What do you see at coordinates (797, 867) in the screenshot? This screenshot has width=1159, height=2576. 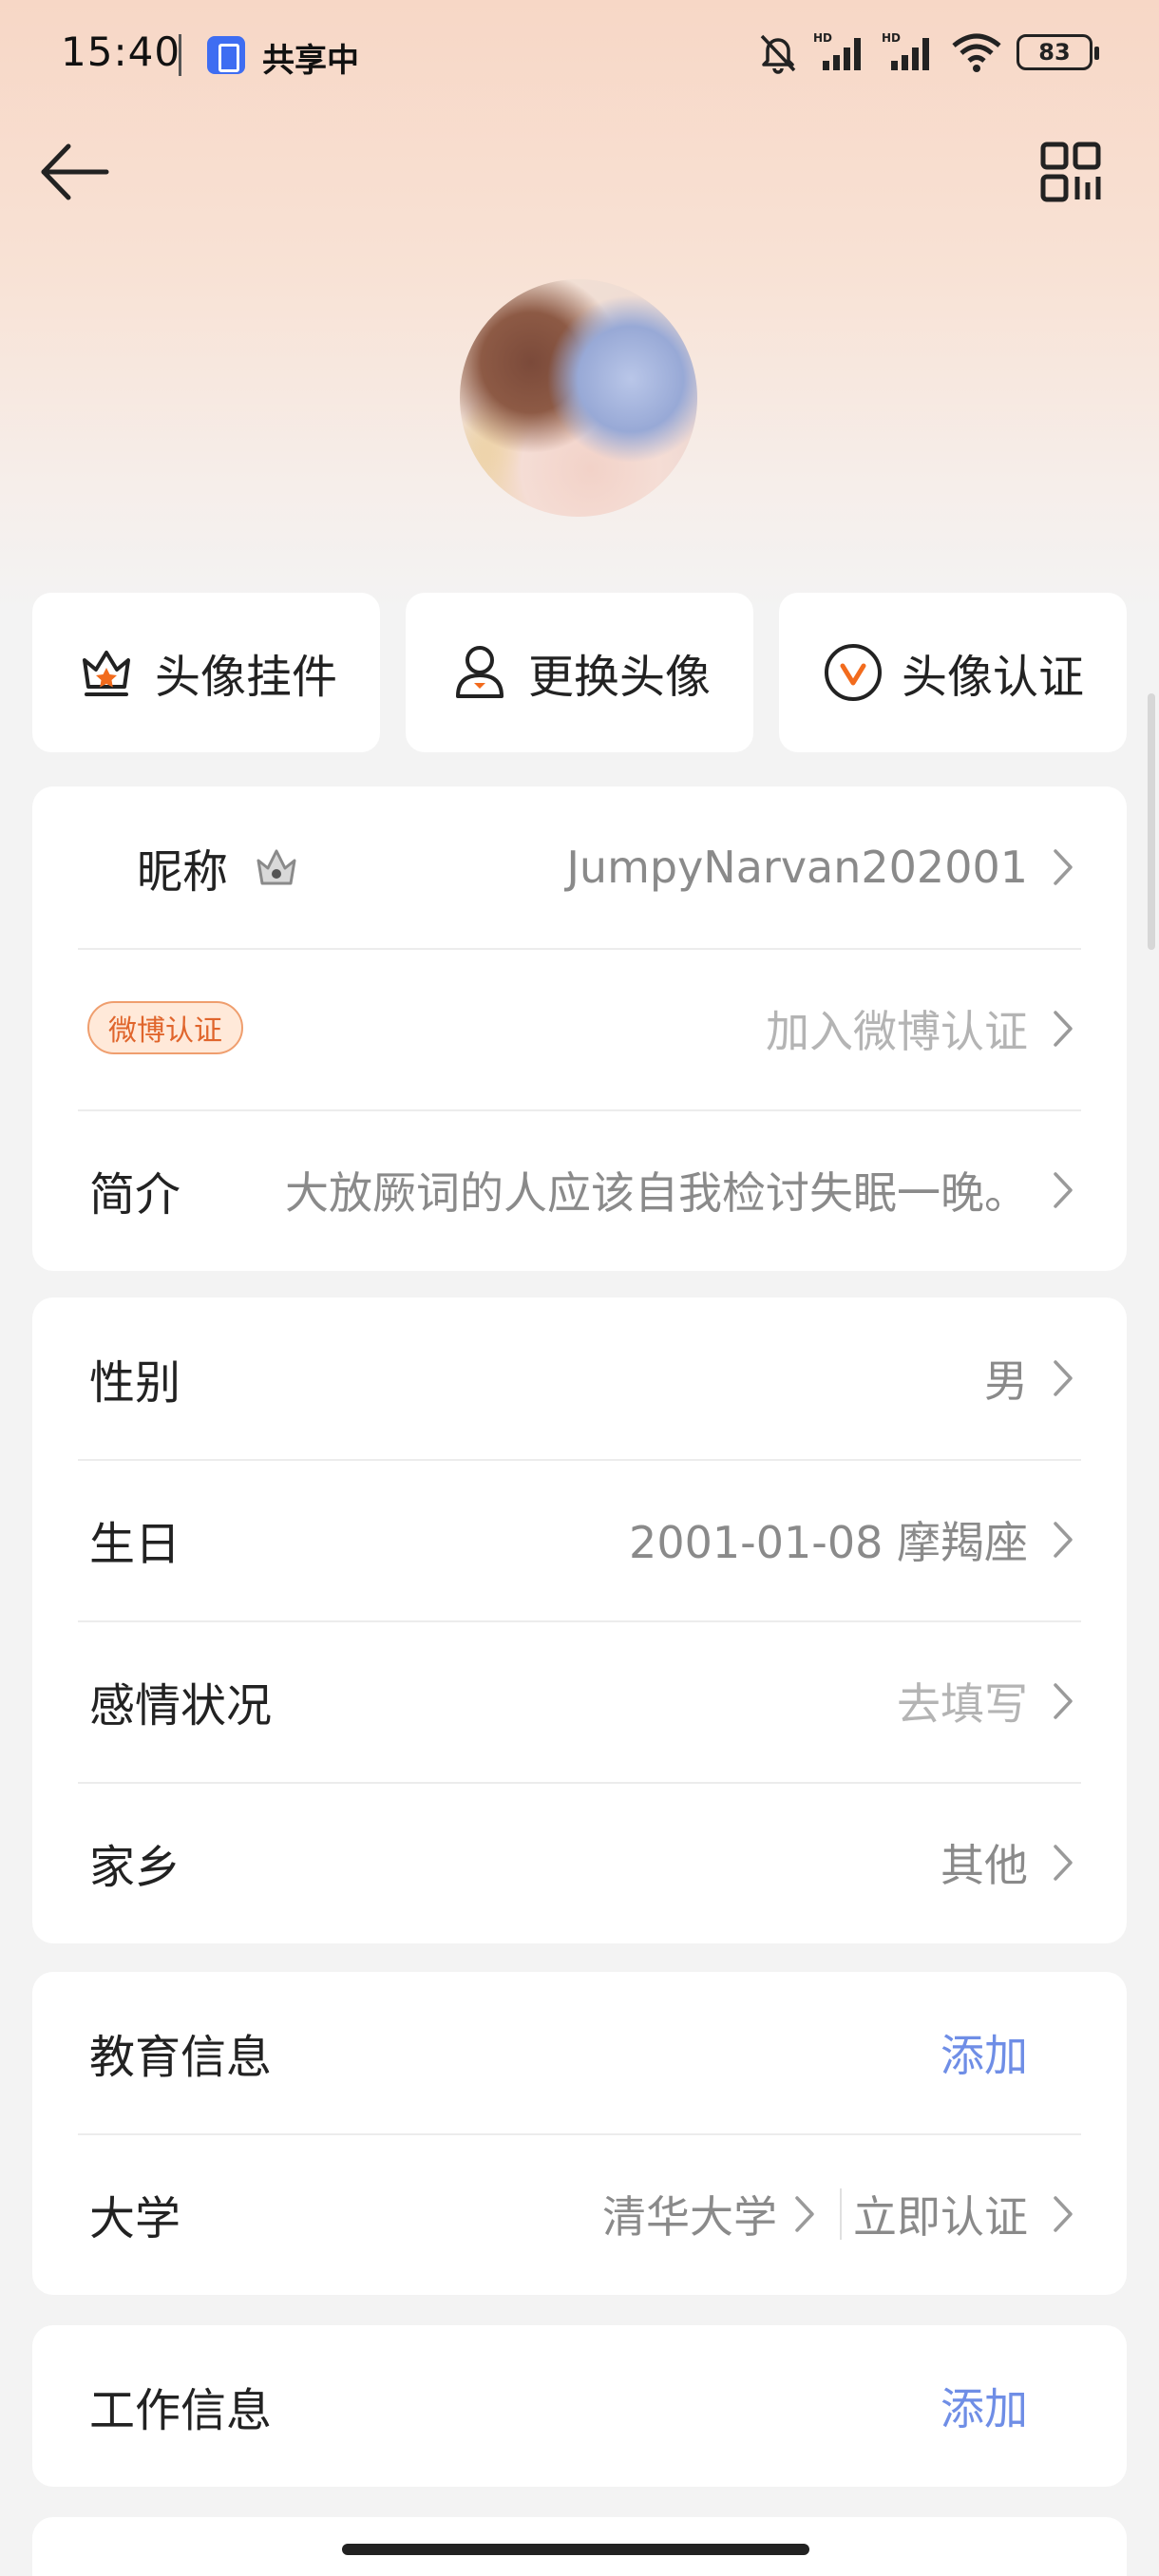 I see `nickname-value: JumpyNarvan202001` at bounding box center [797, 867].